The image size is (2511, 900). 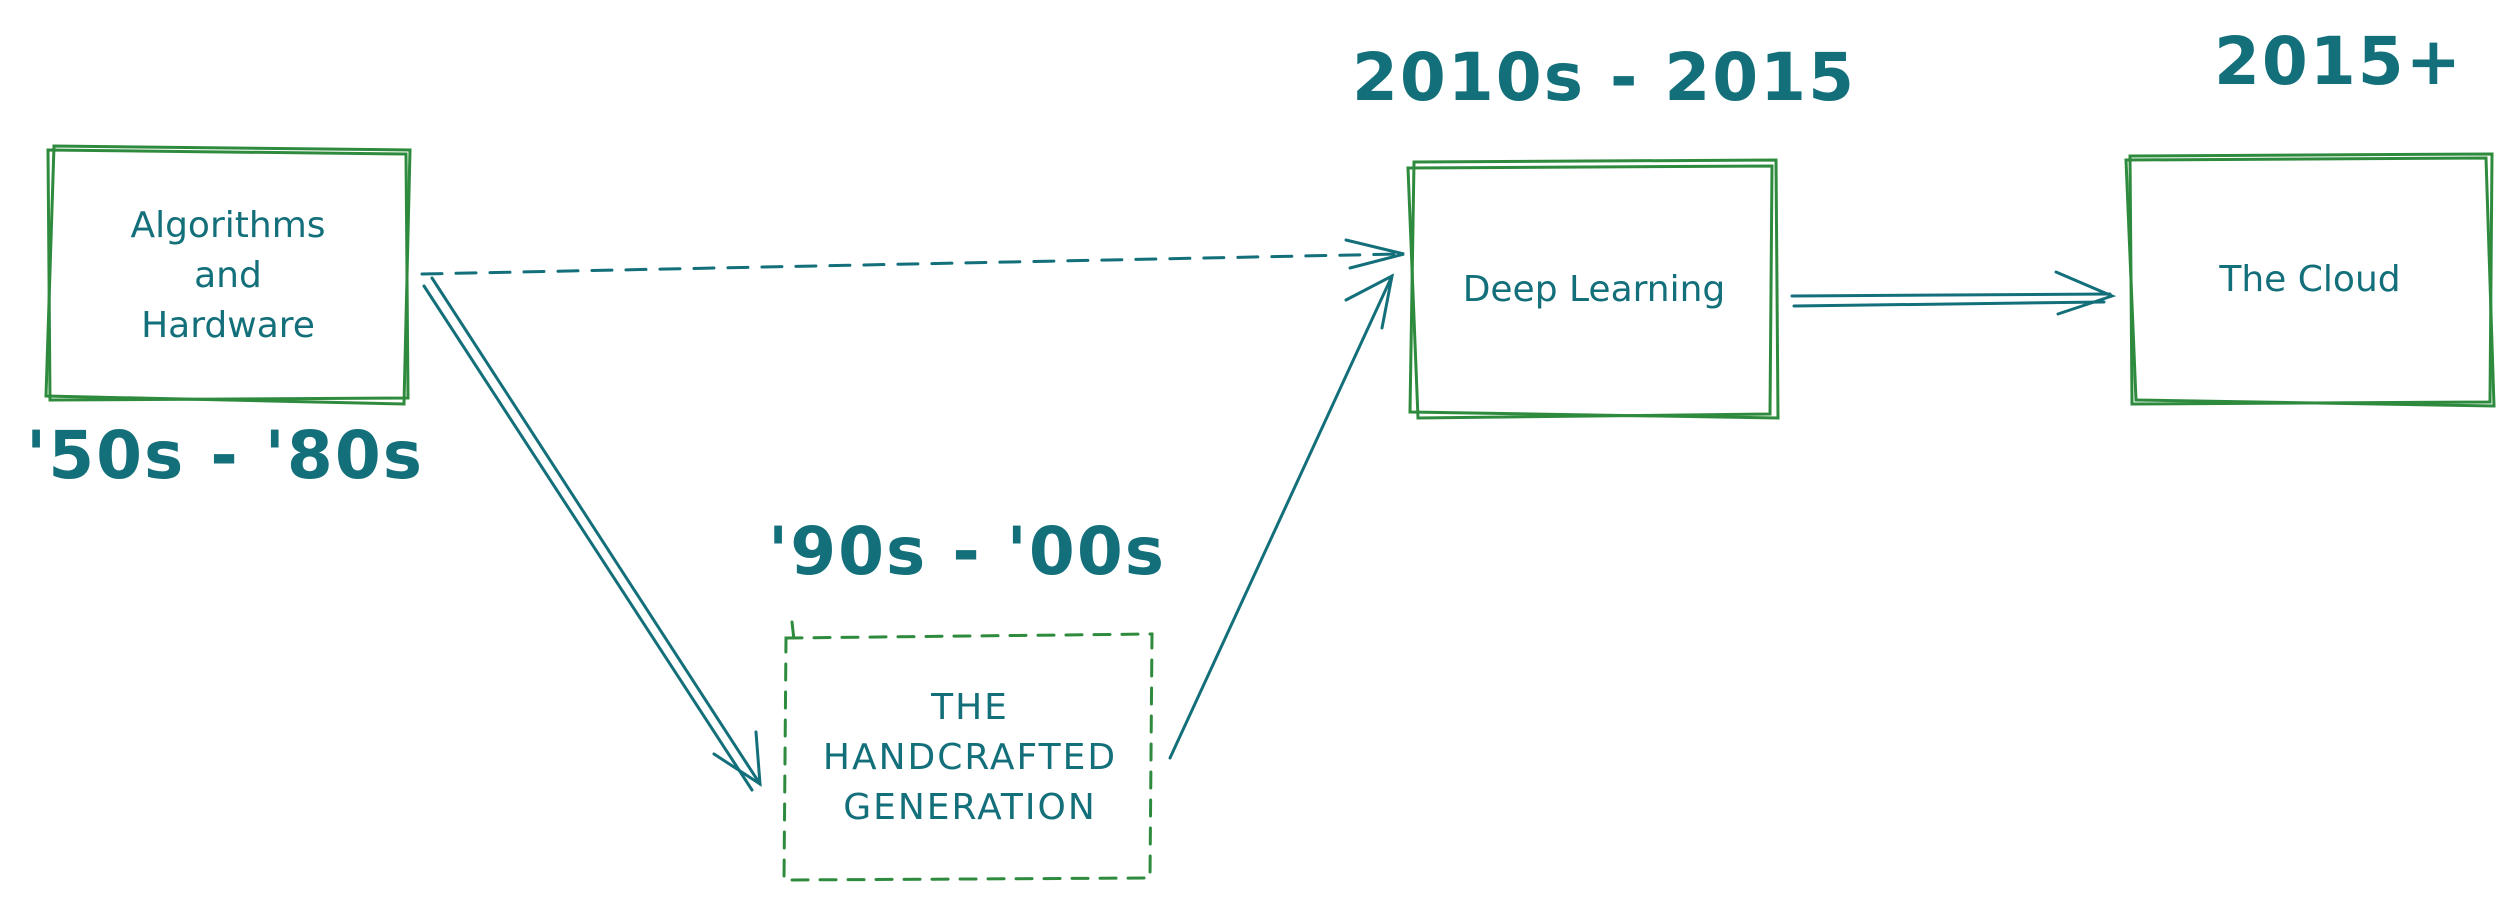 What do you see at coordinates (912, 257) in the screenshot?
I see `arrow-algorithms-to-deep-learning` at bounding box center [912, 257].